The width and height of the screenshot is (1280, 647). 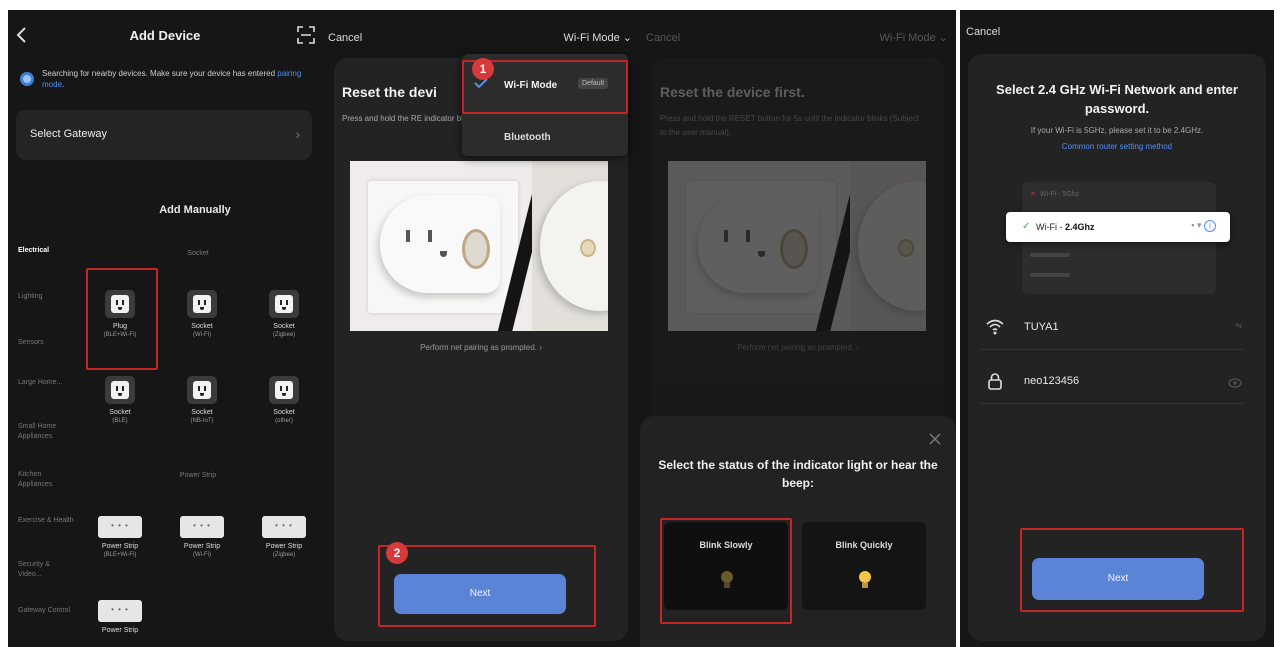 I want to click on category-sensors: Sensors, so click(x=46, y=343).